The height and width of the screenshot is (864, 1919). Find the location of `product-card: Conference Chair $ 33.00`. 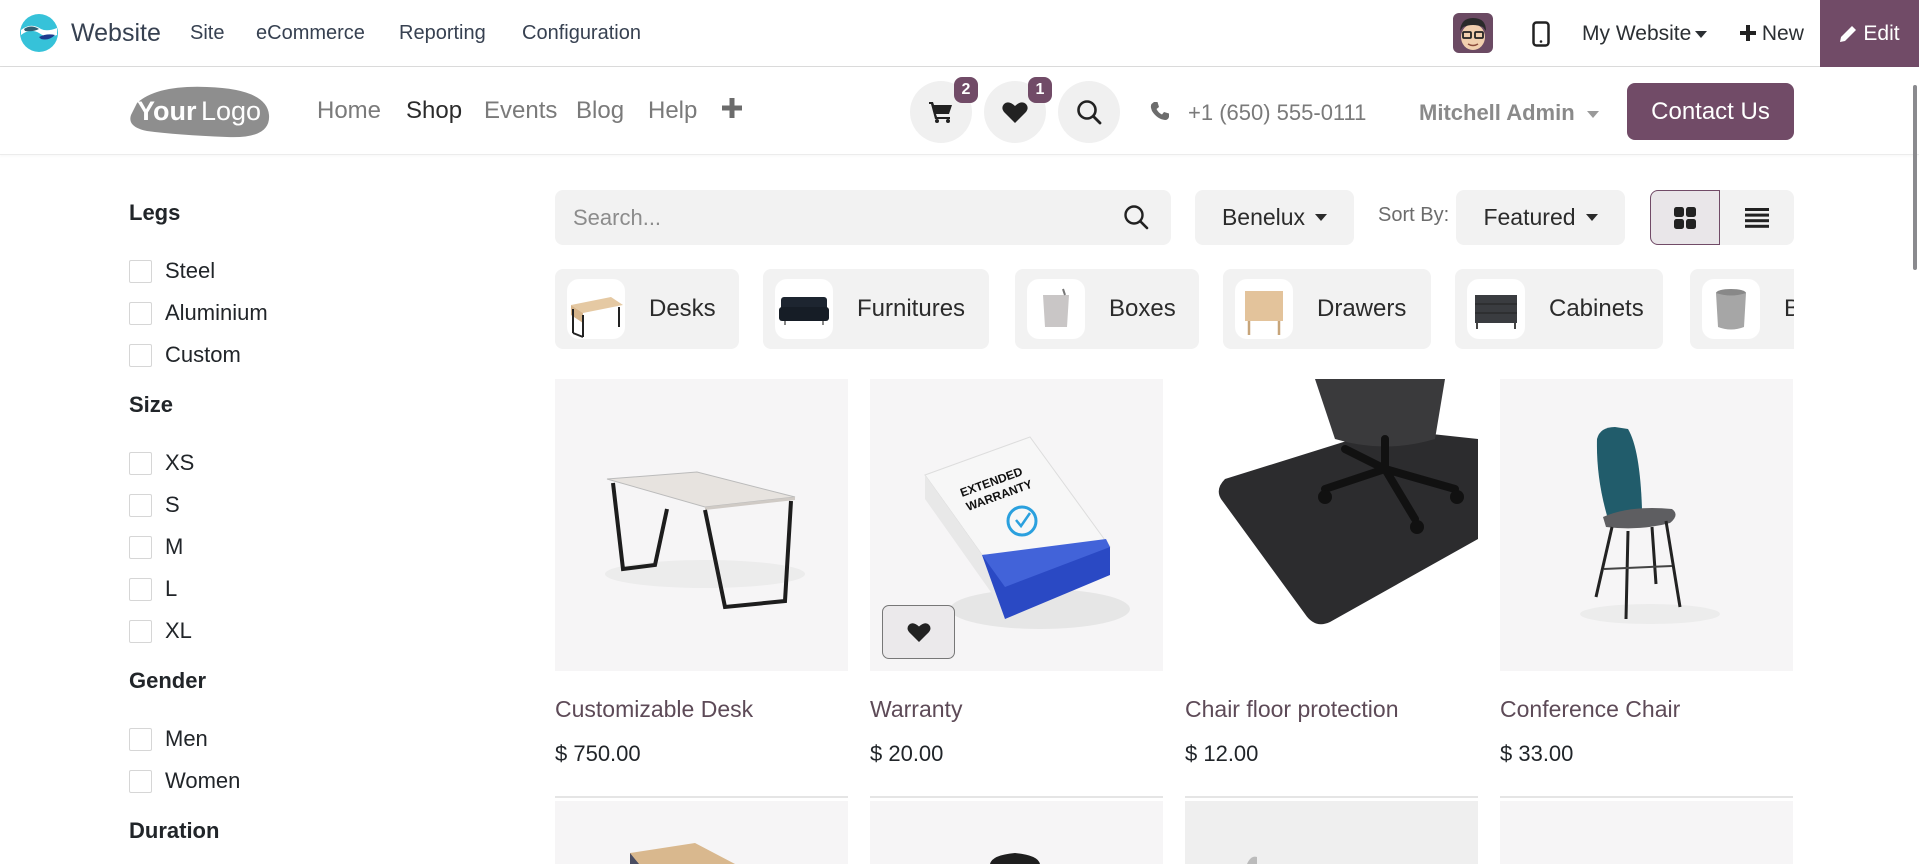

product-card: Conference Chair $ 33.00 is located at coordinates (1646, 588).